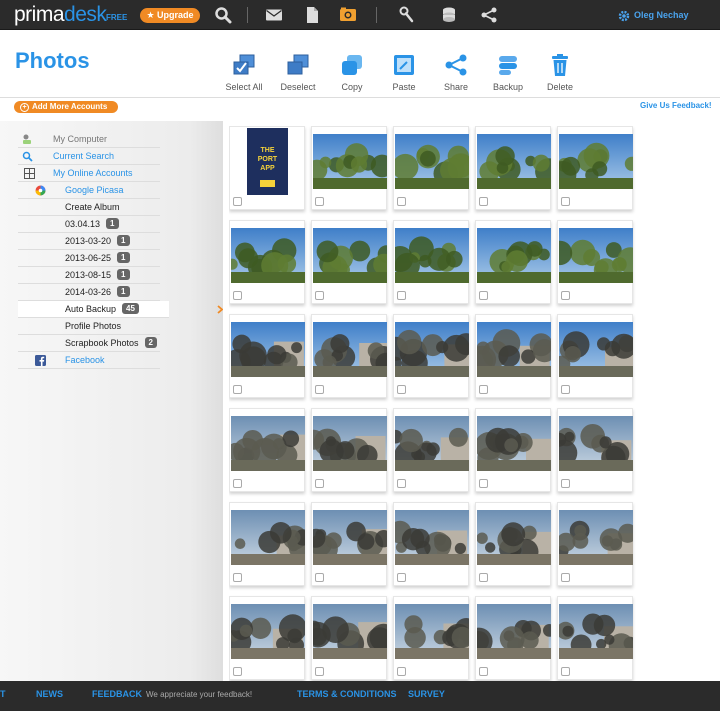 This screenshot has width=720, height=711. What do you see at coordinates (404, 72) in the screenshot?
I see `paste-button: Paste` at bounding box center [404, 72].